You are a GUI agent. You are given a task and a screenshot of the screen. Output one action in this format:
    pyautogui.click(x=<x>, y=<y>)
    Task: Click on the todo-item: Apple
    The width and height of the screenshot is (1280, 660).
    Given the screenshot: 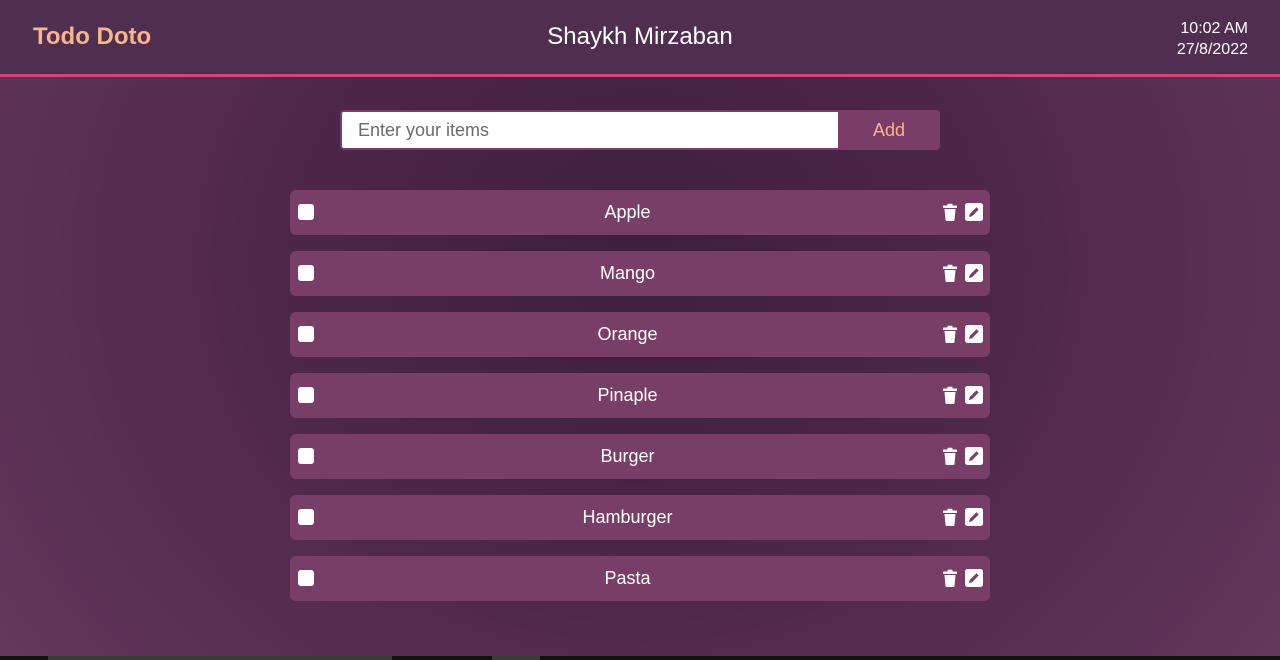 What is the action you would take?
    pyautogui.click(x=640, y=212)
    